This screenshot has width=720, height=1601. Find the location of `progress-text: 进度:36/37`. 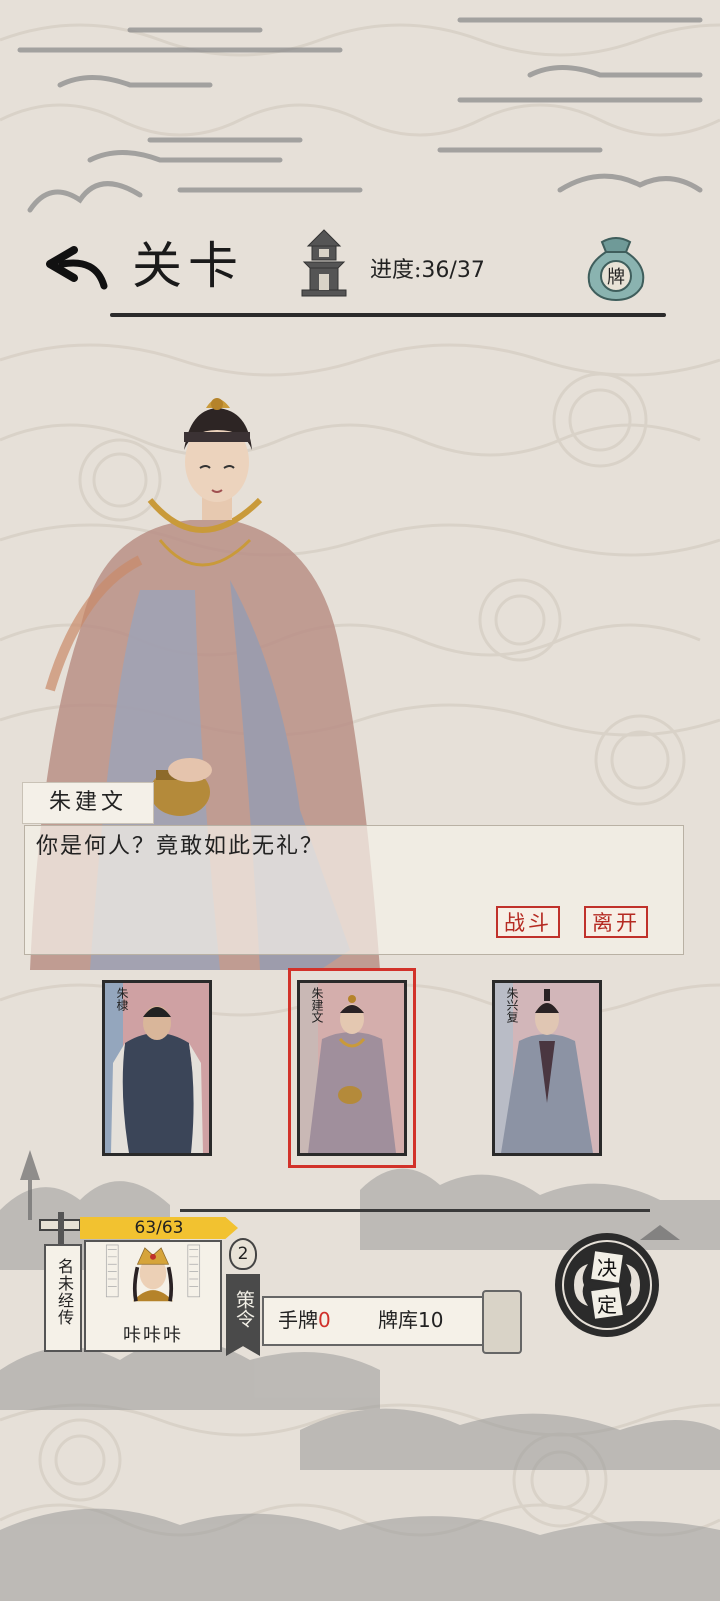

progress-text: 进度:36/37 is located at coordinates (427, 271).